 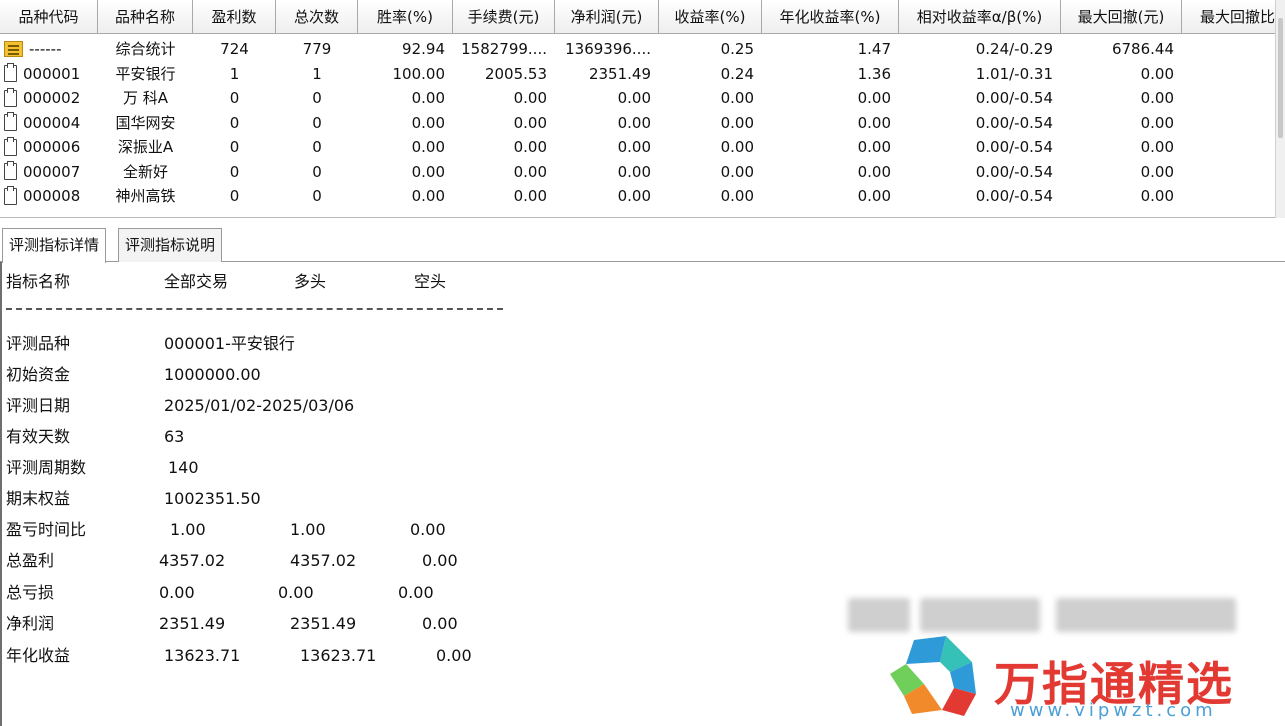 What do you see at coordinates (145, 17) in the screenshot?
I see `column-header: 品种名称` at bounding box center [145, 17].